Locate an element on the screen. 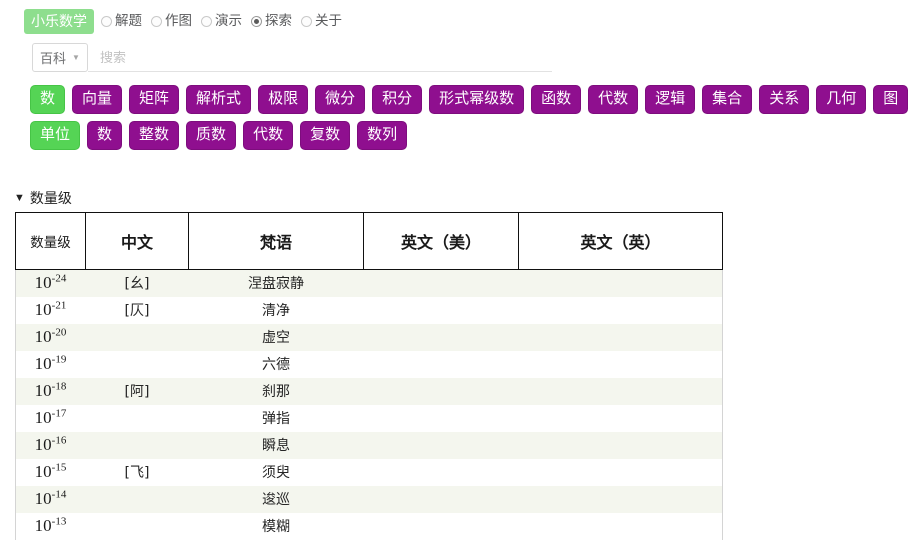 This screenshot has height=541, width=916. table-row: 10-13 模糊 is located at coordinates (369, 526).